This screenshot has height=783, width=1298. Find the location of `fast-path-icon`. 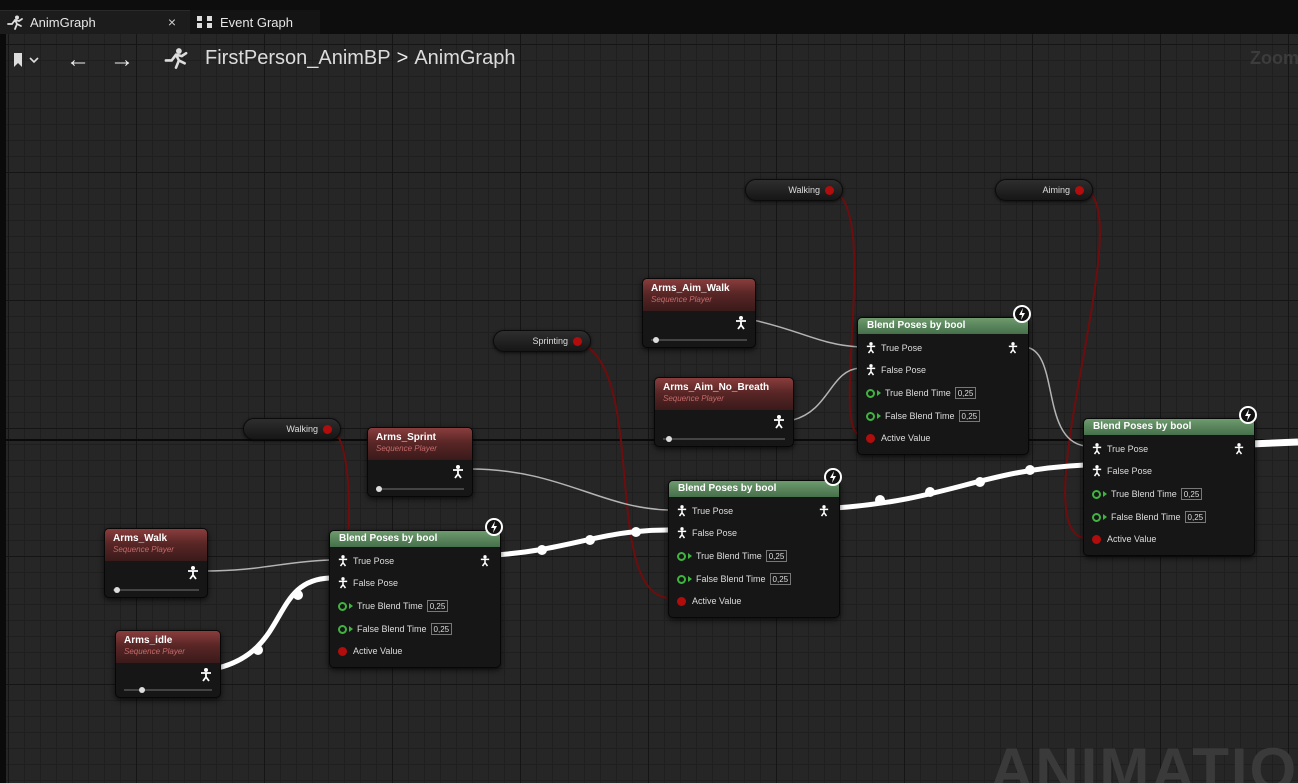

fast-path-icon is located at coordinates (494, 527).